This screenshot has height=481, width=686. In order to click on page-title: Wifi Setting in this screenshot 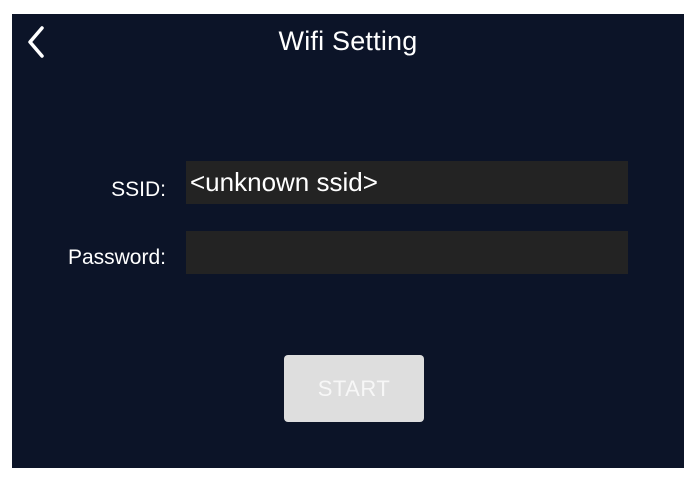, I will do `click(348, 41)`.